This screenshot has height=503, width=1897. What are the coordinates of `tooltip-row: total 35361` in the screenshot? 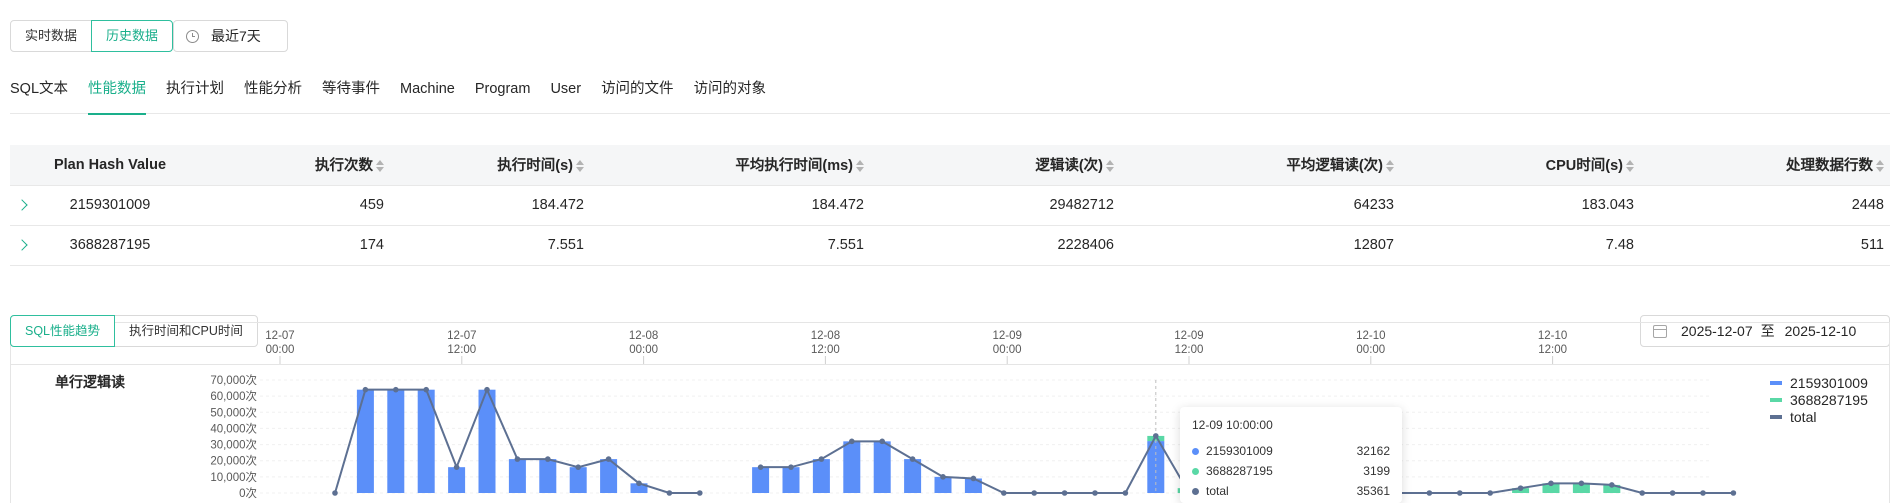 It's located at (1291, 491).